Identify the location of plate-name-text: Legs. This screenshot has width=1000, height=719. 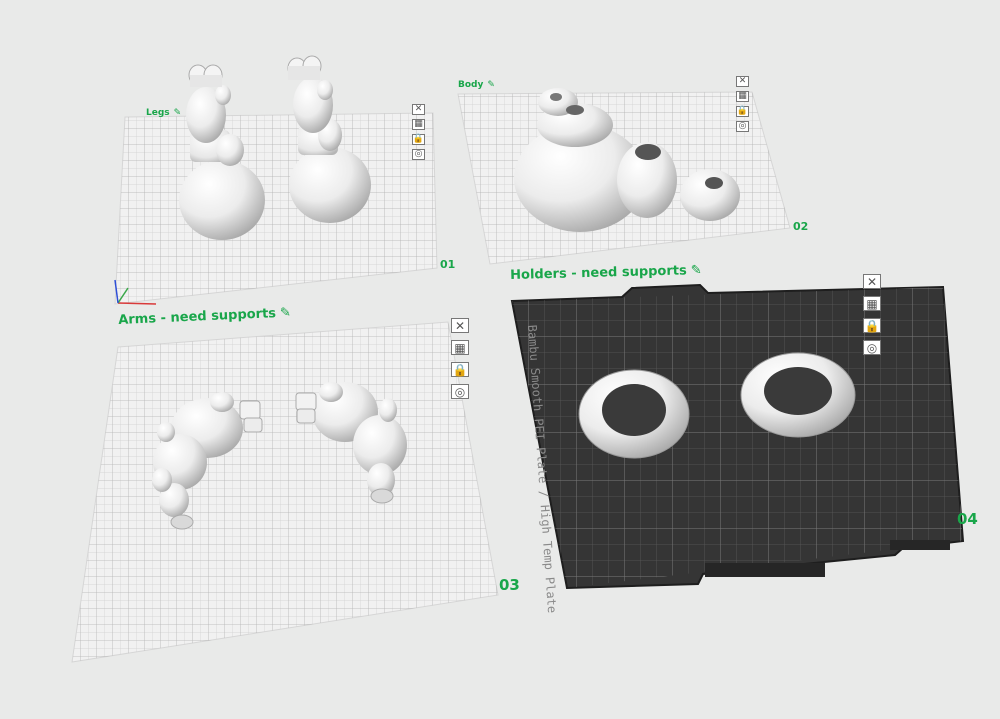
(158, 113).